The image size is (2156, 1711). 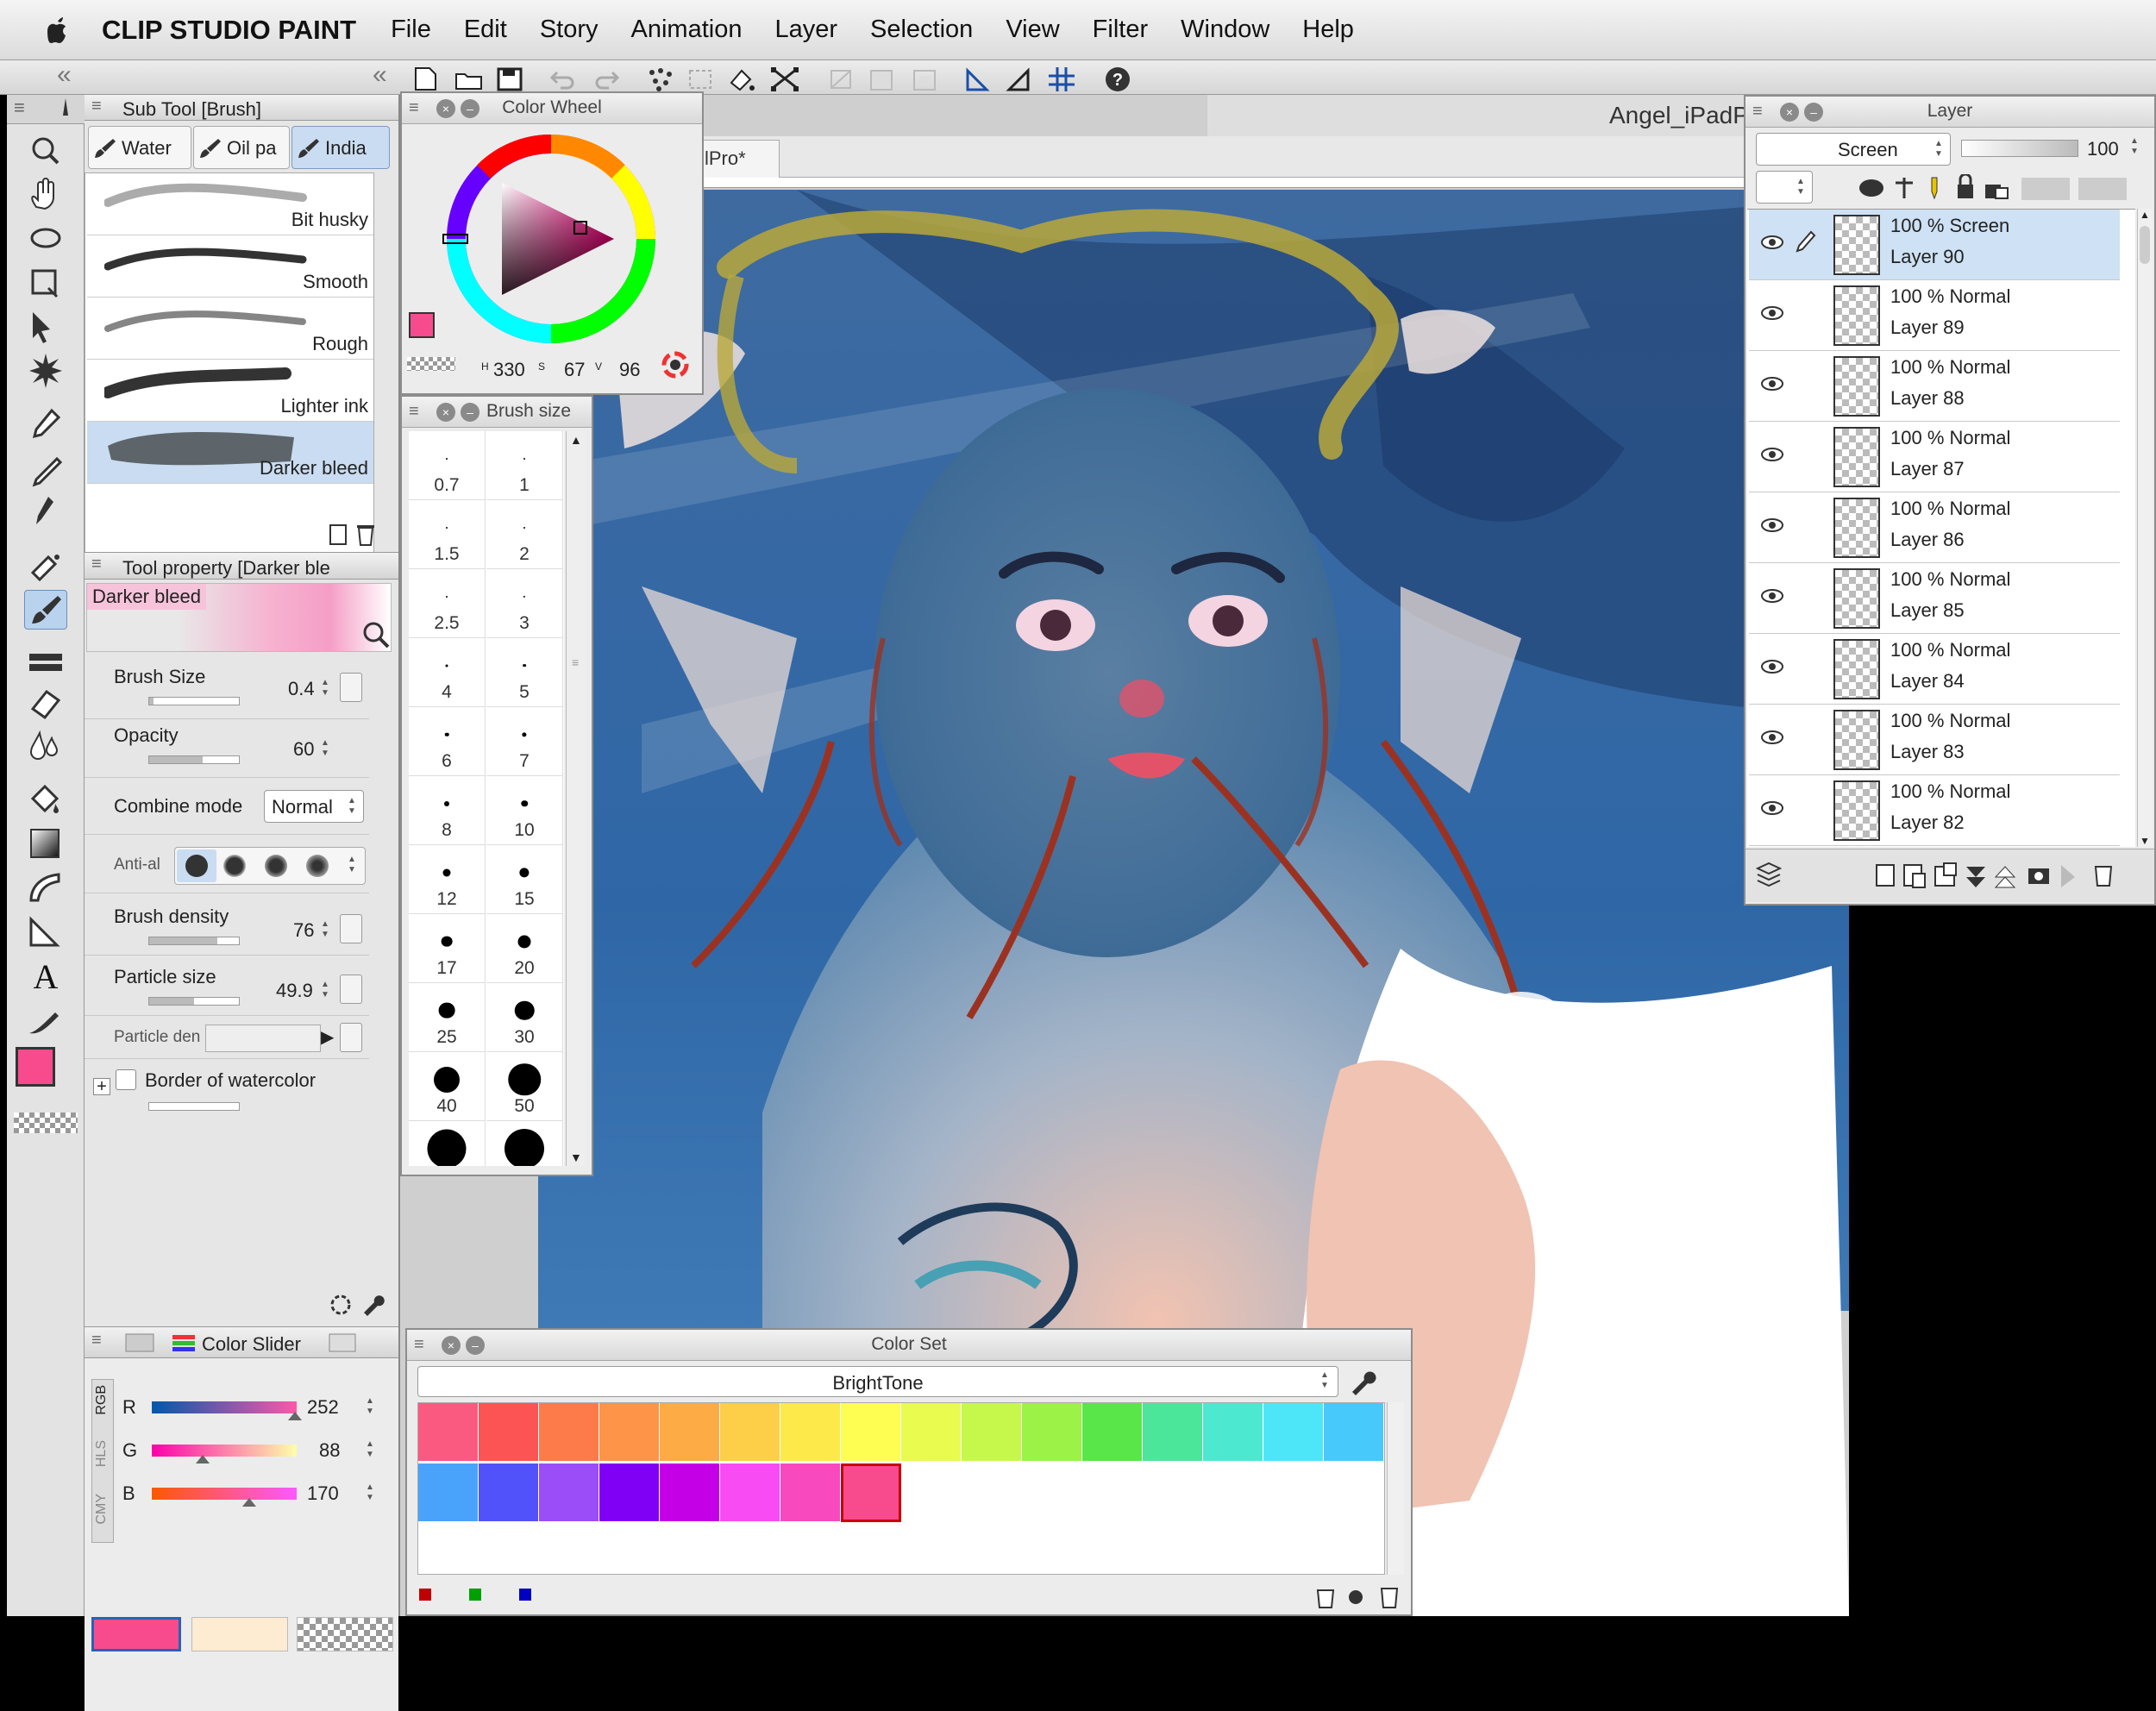 What do you see at coordinates (524, 1017) in the screenshot?
I see `brush-size-cell: 30` at bounding box center [524, 1017].